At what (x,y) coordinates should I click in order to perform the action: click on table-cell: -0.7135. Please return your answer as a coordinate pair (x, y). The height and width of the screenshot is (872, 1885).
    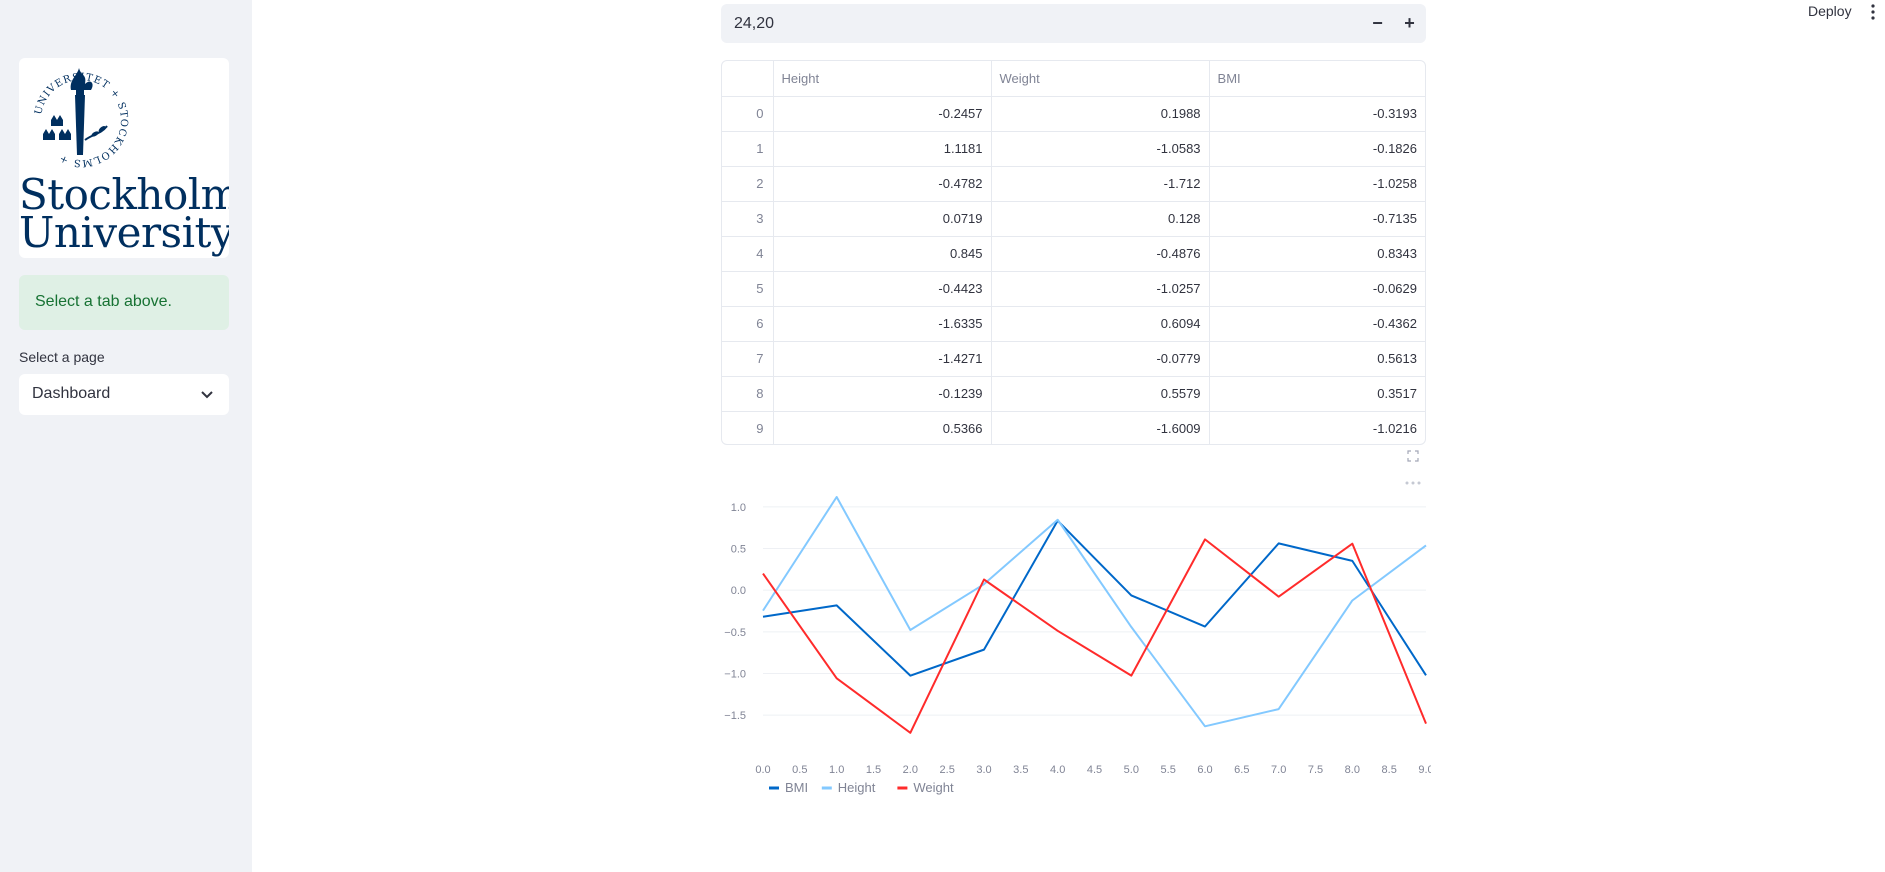
    Looking at the image, I should click on (1317, 219).